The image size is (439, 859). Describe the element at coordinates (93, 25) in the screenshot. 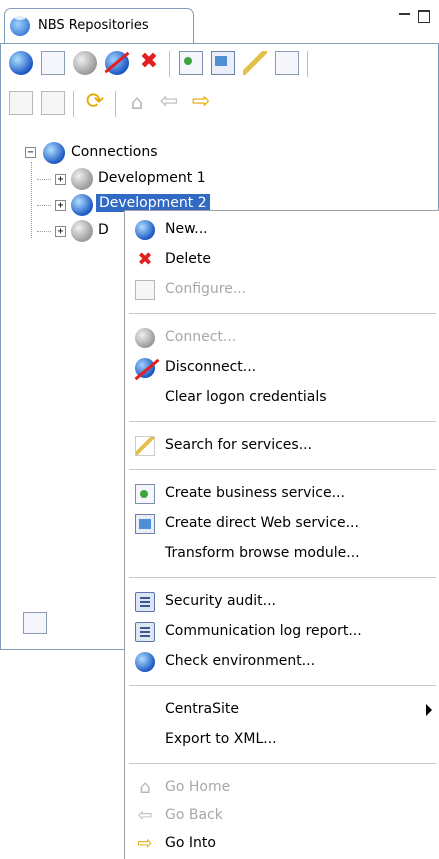

I see `view-tab-title: NBS Repositories` at that location.